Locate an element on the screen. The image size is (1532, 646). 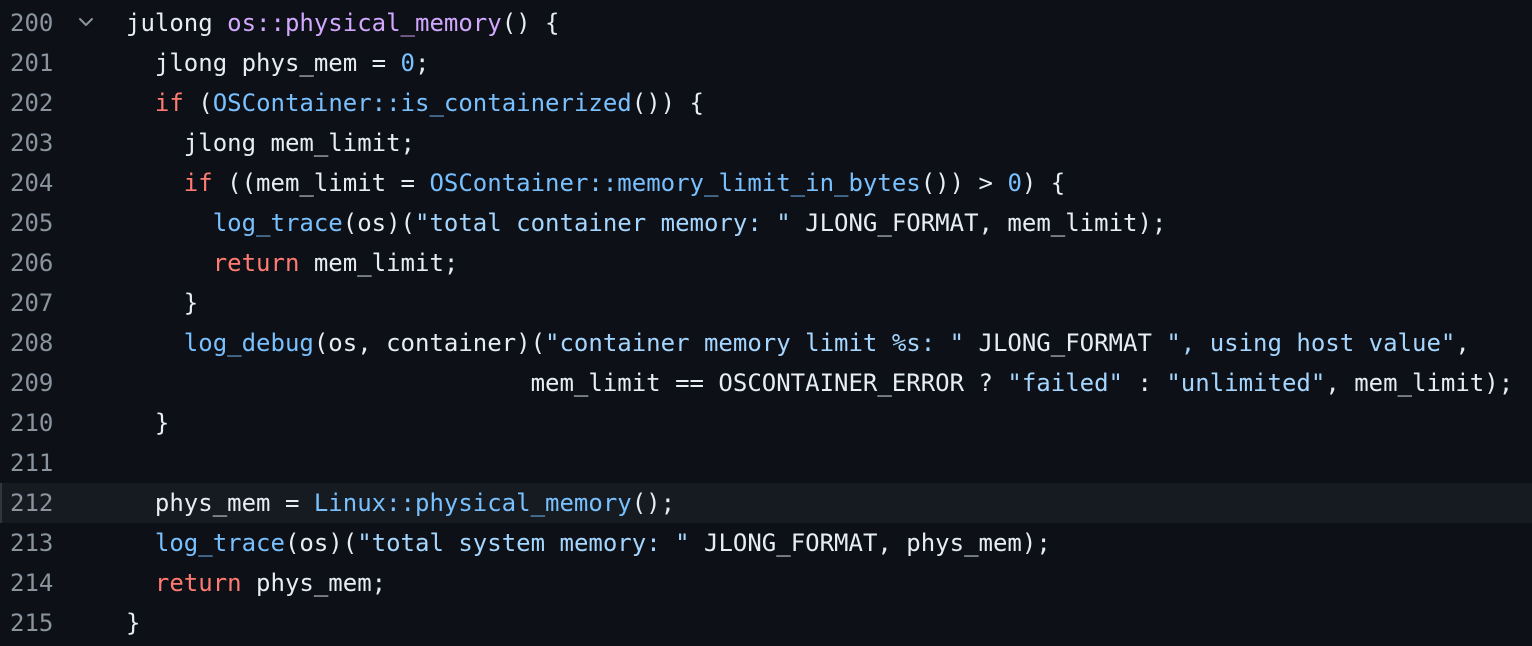
code-token: ( is located at coordinates (198, 103).